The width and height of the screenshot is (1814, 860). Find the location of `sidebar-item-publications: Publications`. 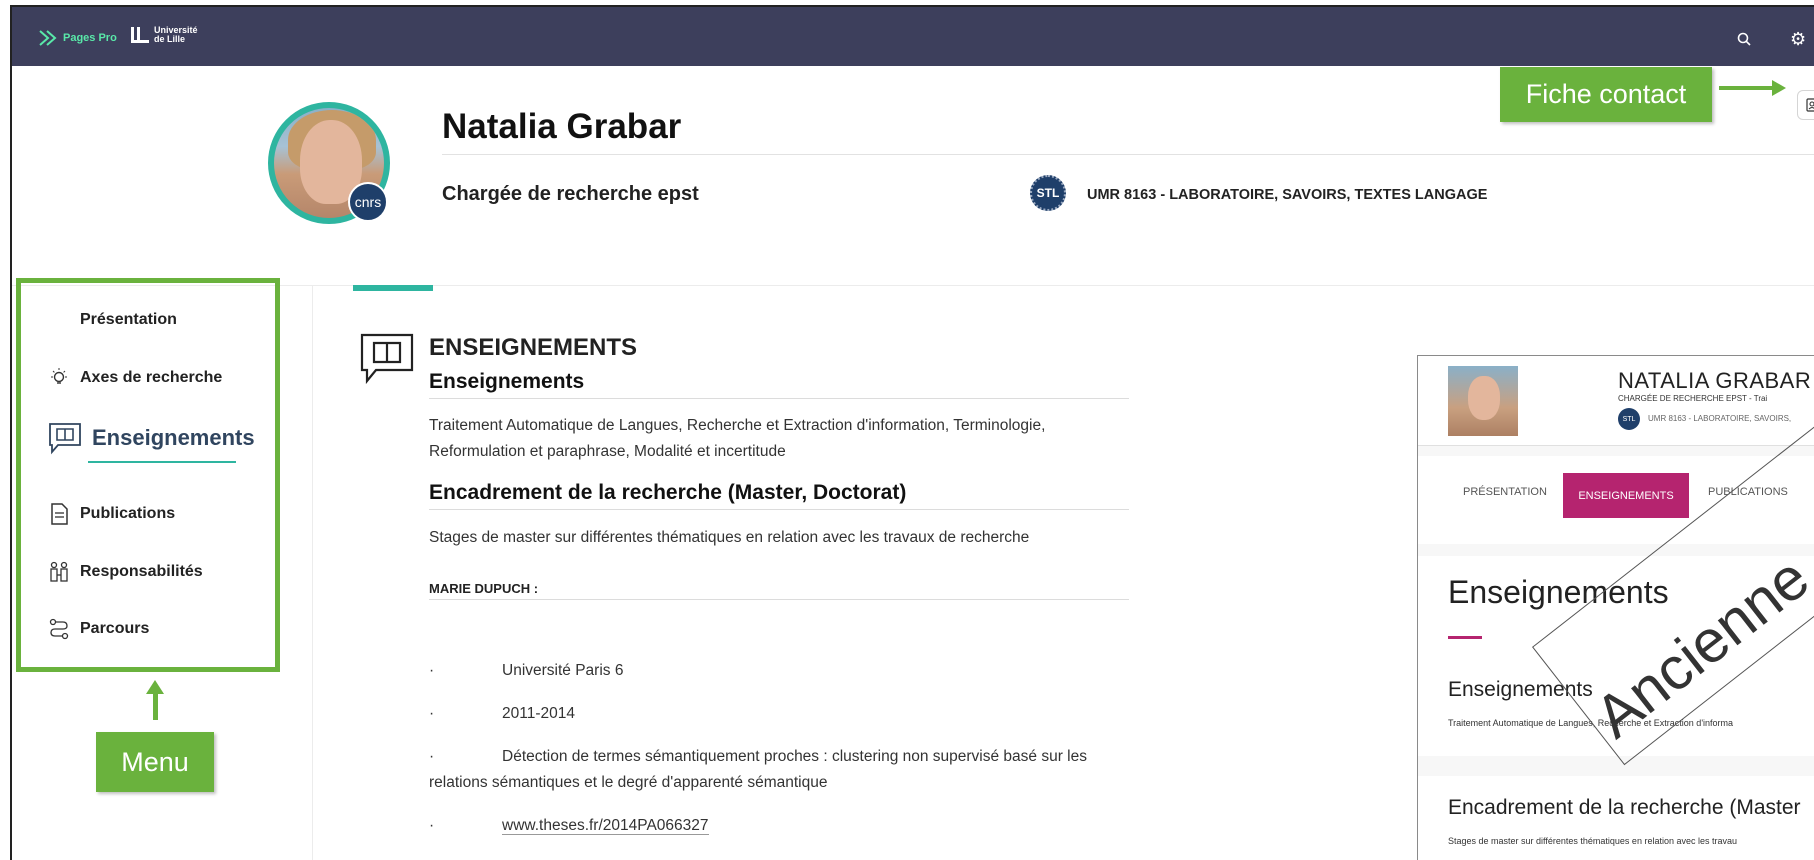

sidebar-item-publications: Publications is located at coordinates (111, 514).